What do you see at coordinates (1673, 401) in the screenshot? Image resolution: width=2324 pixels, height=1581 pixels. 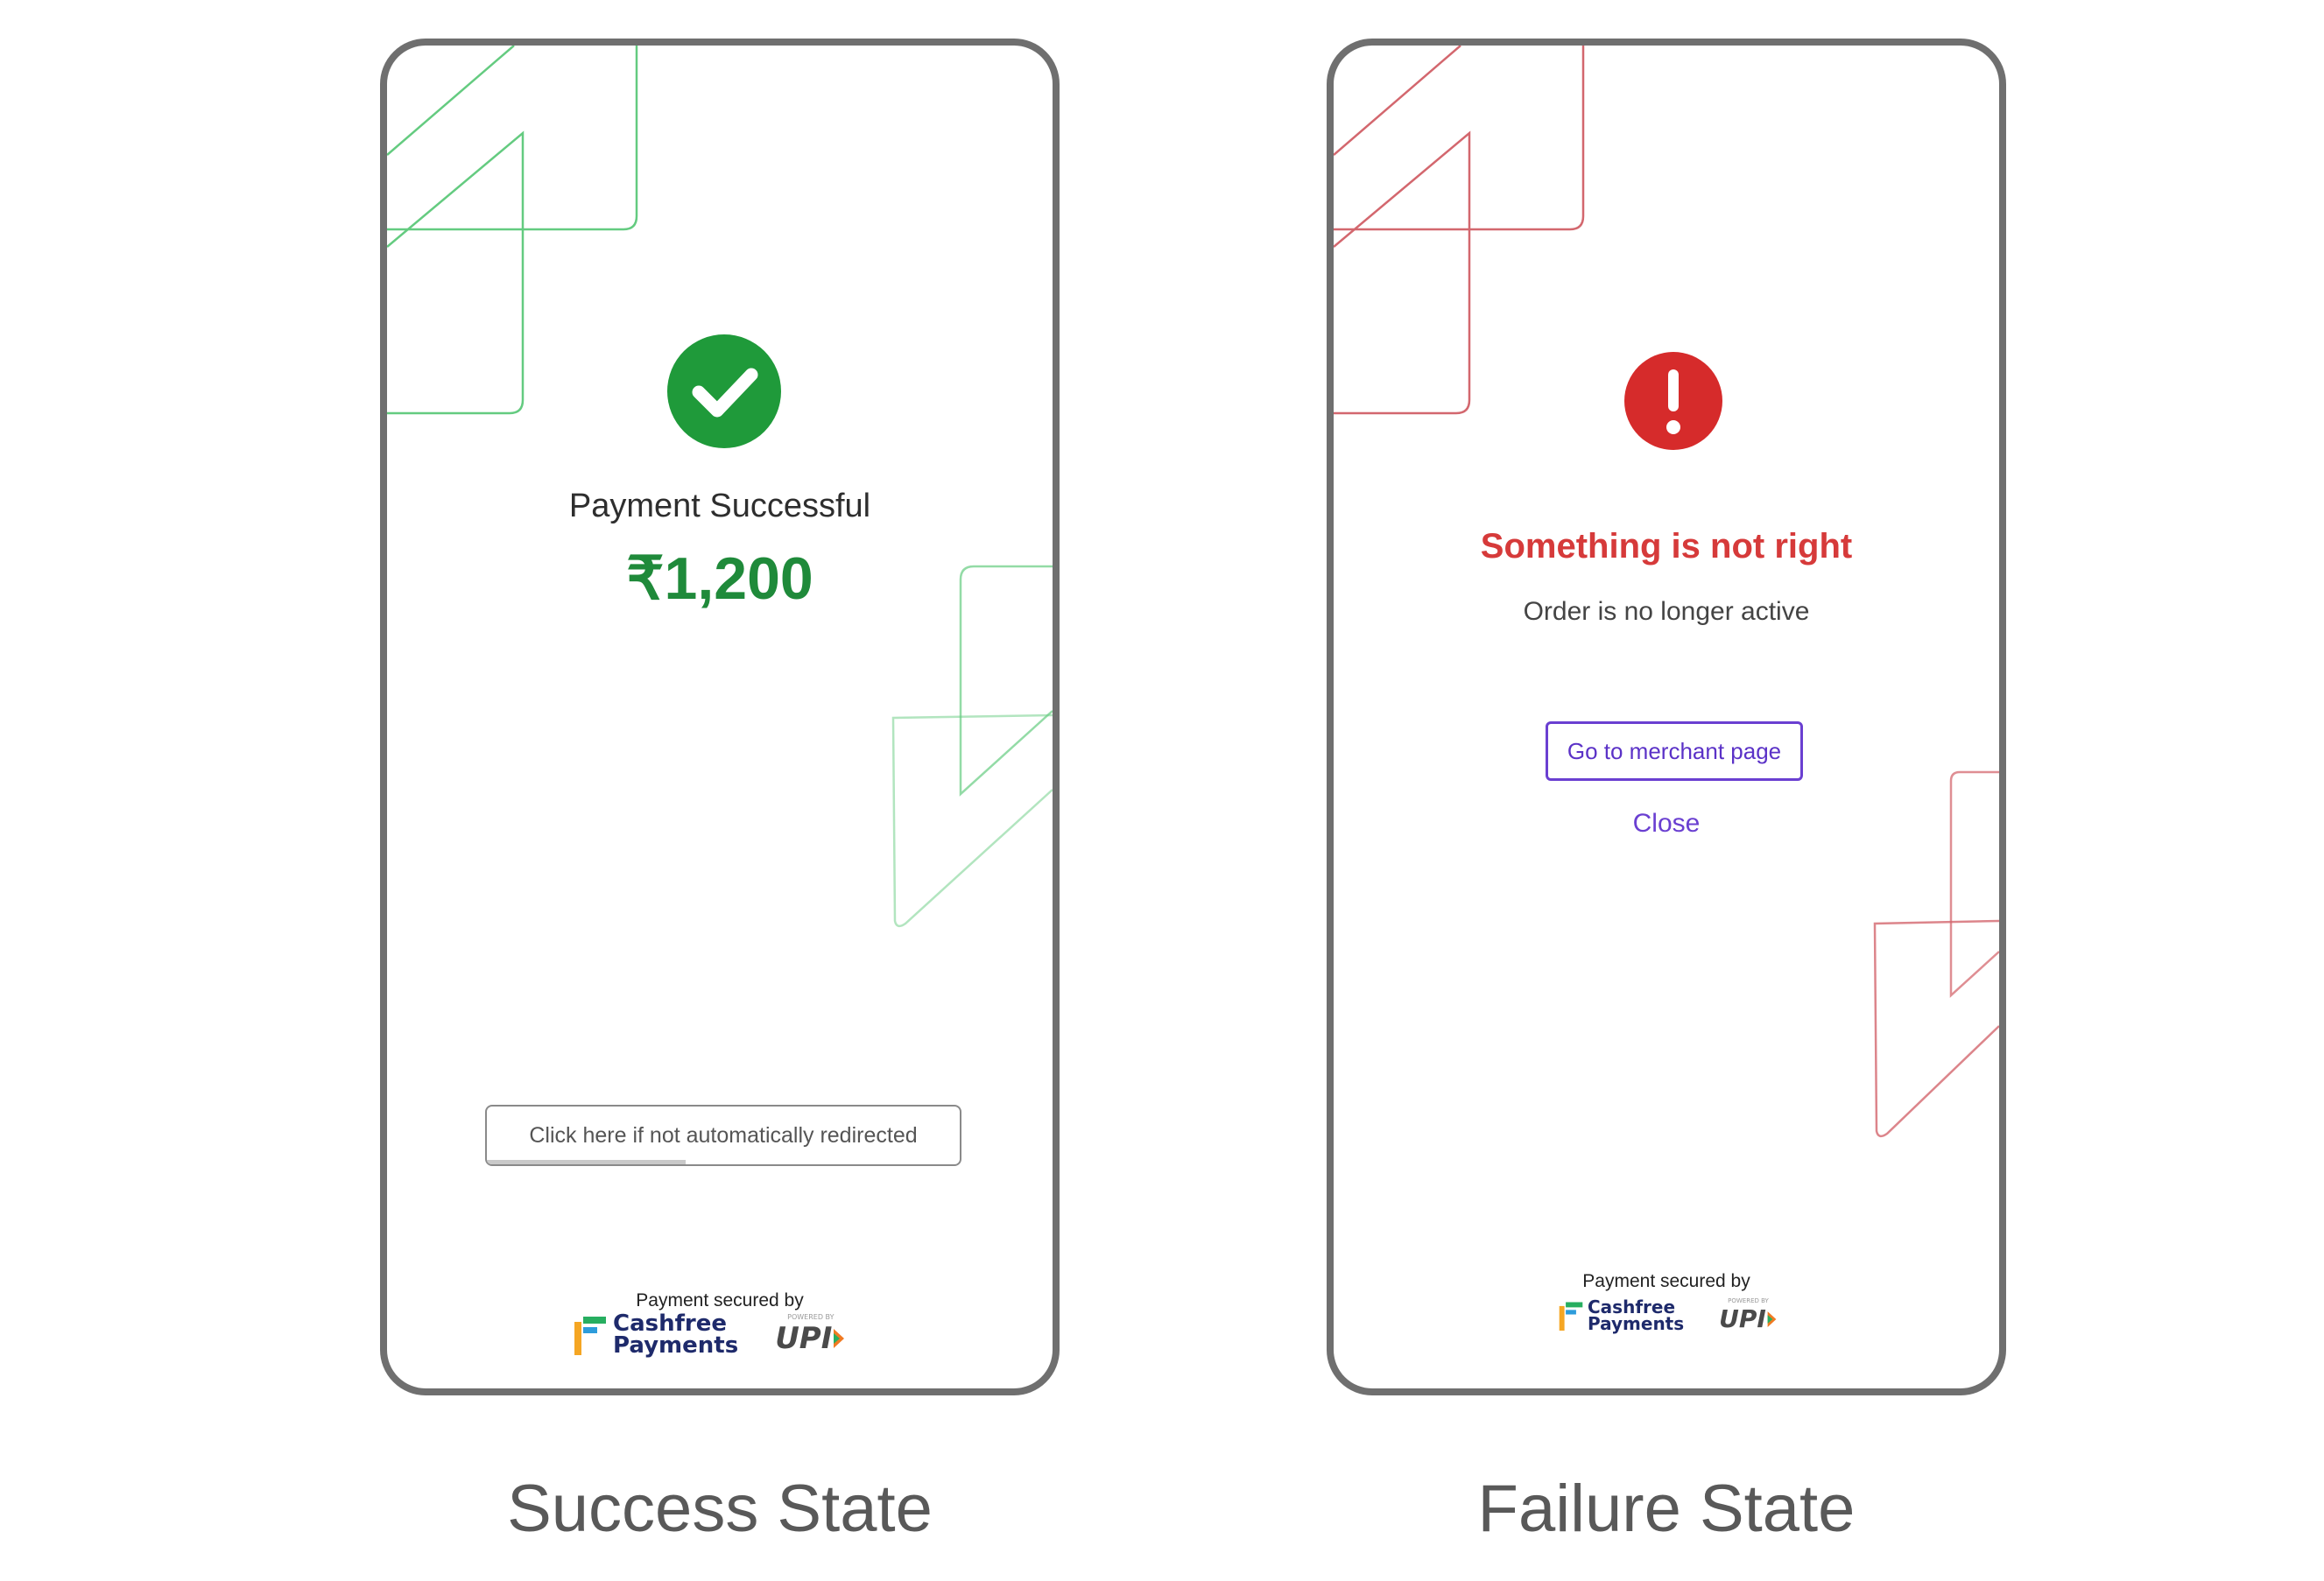 I see `exclamation-circle-icon` at bounding box center [1673, 401].